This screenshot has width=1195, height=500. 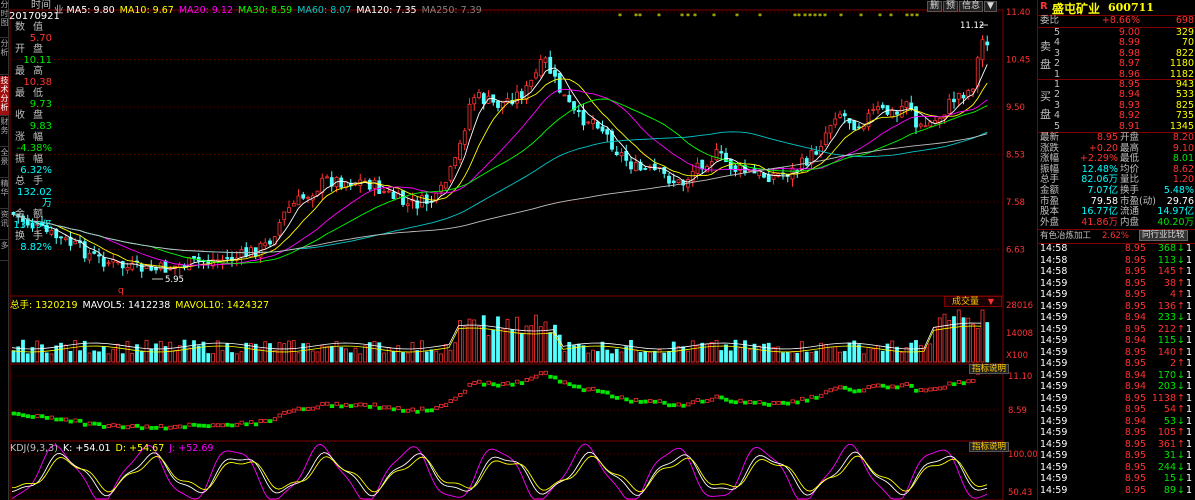 What do you see at coordinates (1116, 191) in the screenshot?
I see `quote-row: 金额 7.07亿 换手 5.48%` at bounding box center [1116, 191].